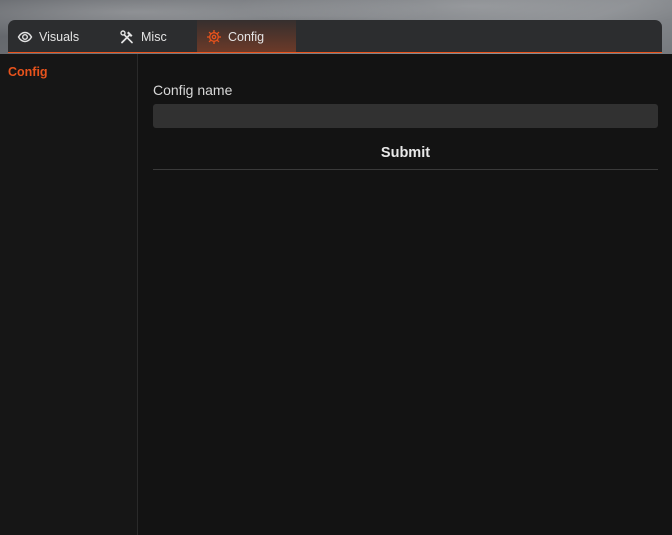 This screenshot has height=535, width=672. Describe the element at coordinates (214, 37) in the screenshot. I see `gear-icon` at that location.